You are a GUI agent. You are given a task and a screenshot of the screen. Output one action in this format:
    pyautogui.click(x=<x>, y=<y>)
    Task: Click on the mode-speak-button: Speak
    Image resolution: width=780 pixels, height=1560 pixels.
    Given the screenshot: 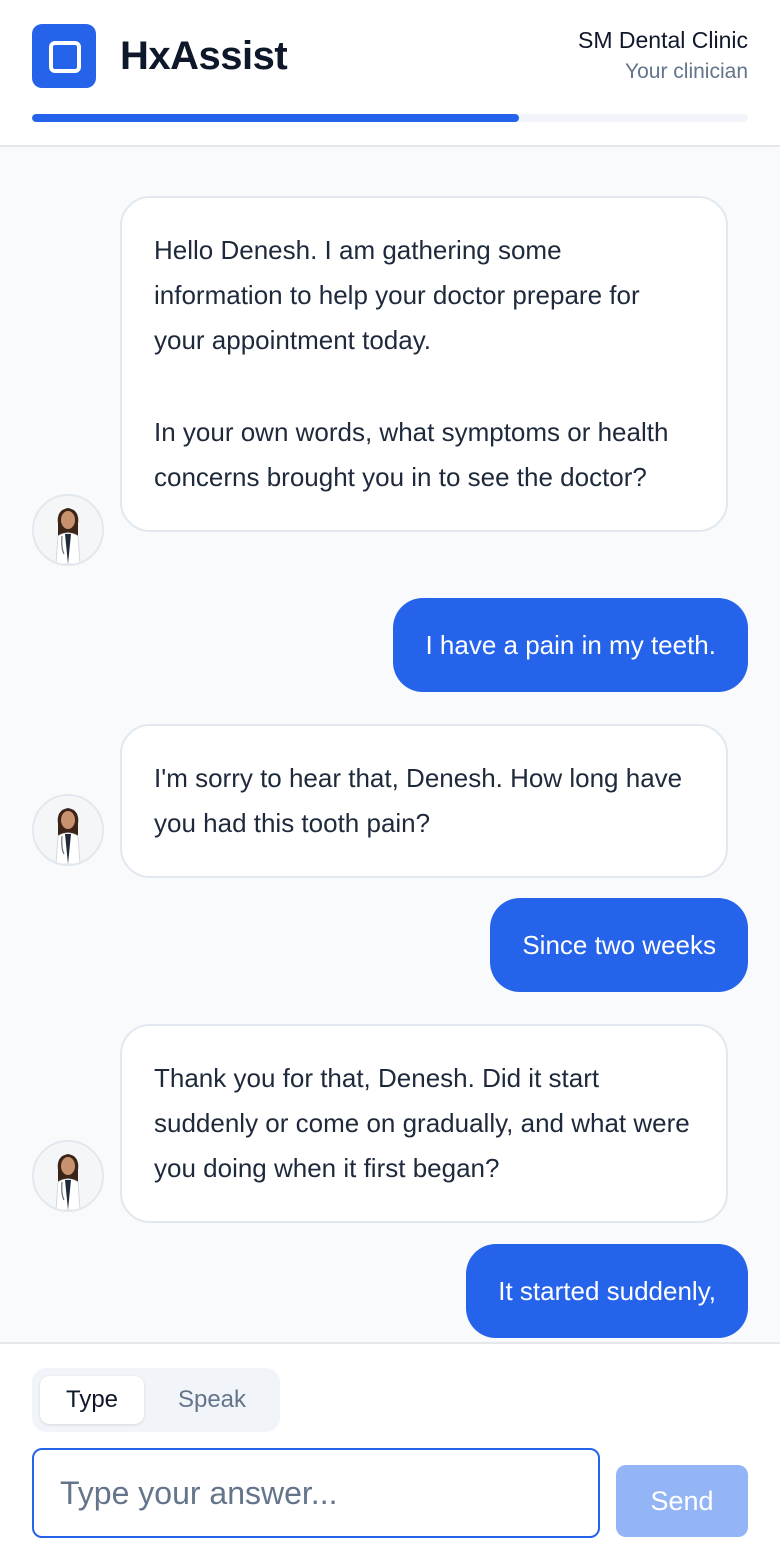 What is the action you would take?
    pyautogui.click(x=212, y=1400)
    